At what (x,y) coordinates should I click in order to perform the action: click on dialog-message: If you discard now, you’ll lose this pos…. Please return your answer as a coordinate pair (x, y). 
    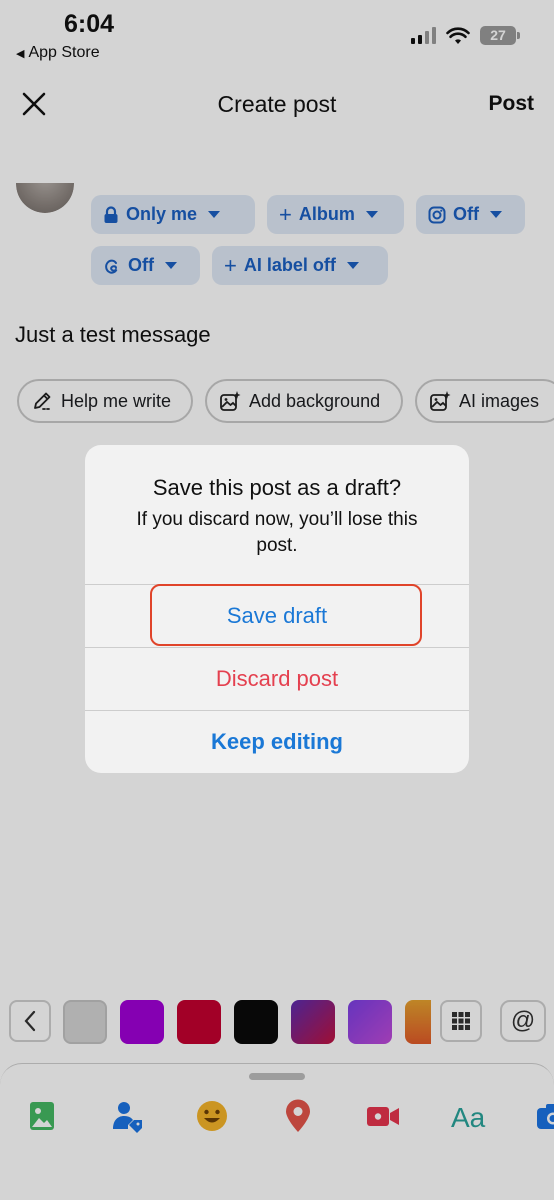
    Looking at the image, I should click on (277, 532).